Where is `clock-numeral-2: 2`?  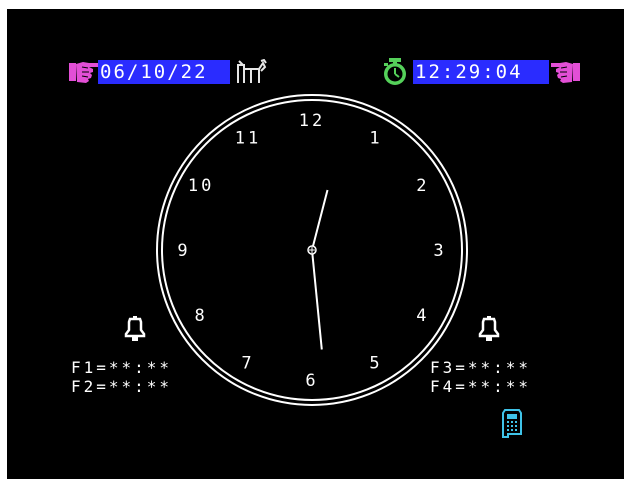
clock-numeral-2: 2 is located at coordinates (422, 186).